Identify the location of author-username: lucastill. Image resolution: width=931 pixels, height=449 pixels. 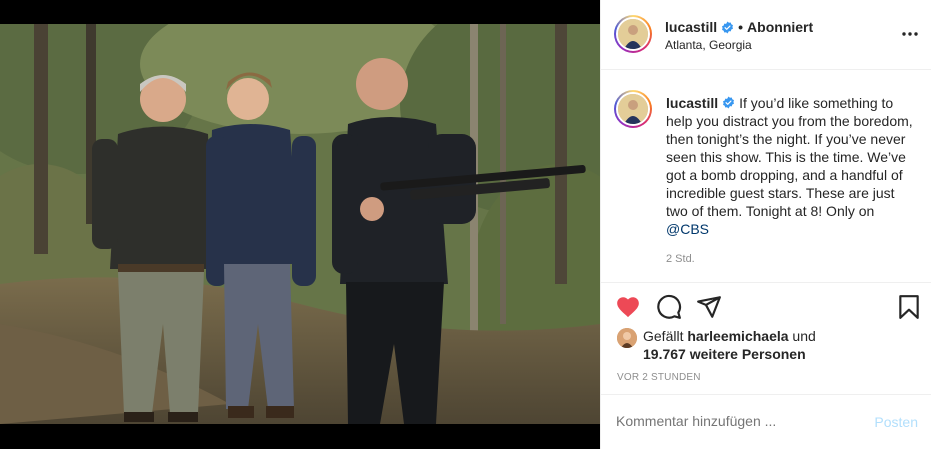
(691, 27).